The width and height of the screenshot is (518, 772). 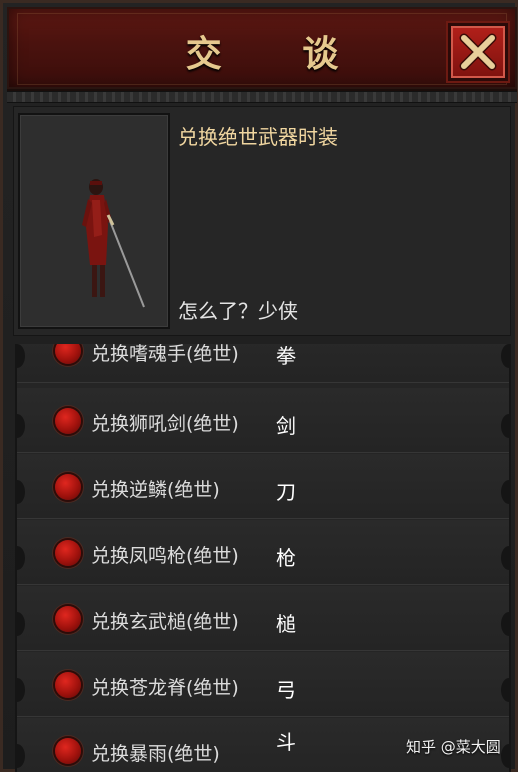 What do you see at coordinates (263, 618) in the screenshot?
I see `option-row: 兑换玄武槌(绝世) 槌` at bounding box center [263, 618].